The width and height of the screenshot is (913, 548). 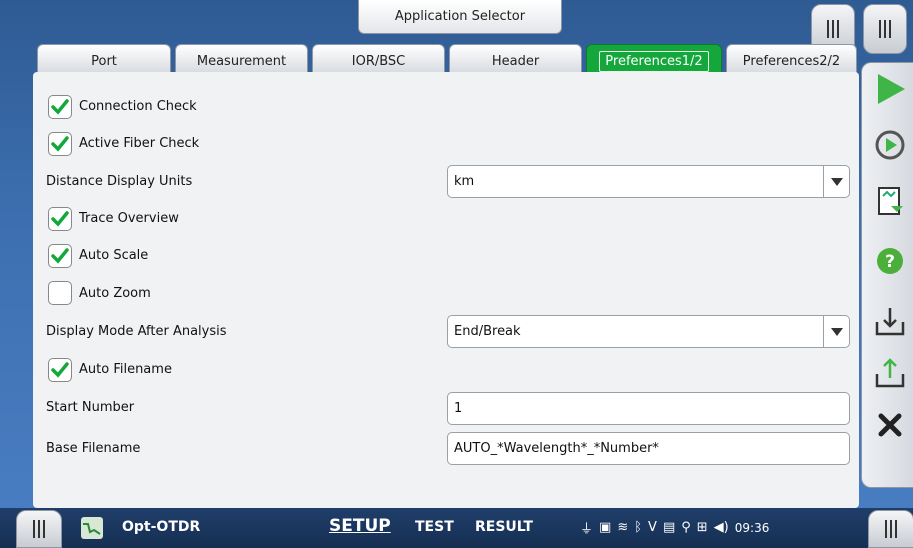 I want to click on play-button, so click(x=890, y=89).